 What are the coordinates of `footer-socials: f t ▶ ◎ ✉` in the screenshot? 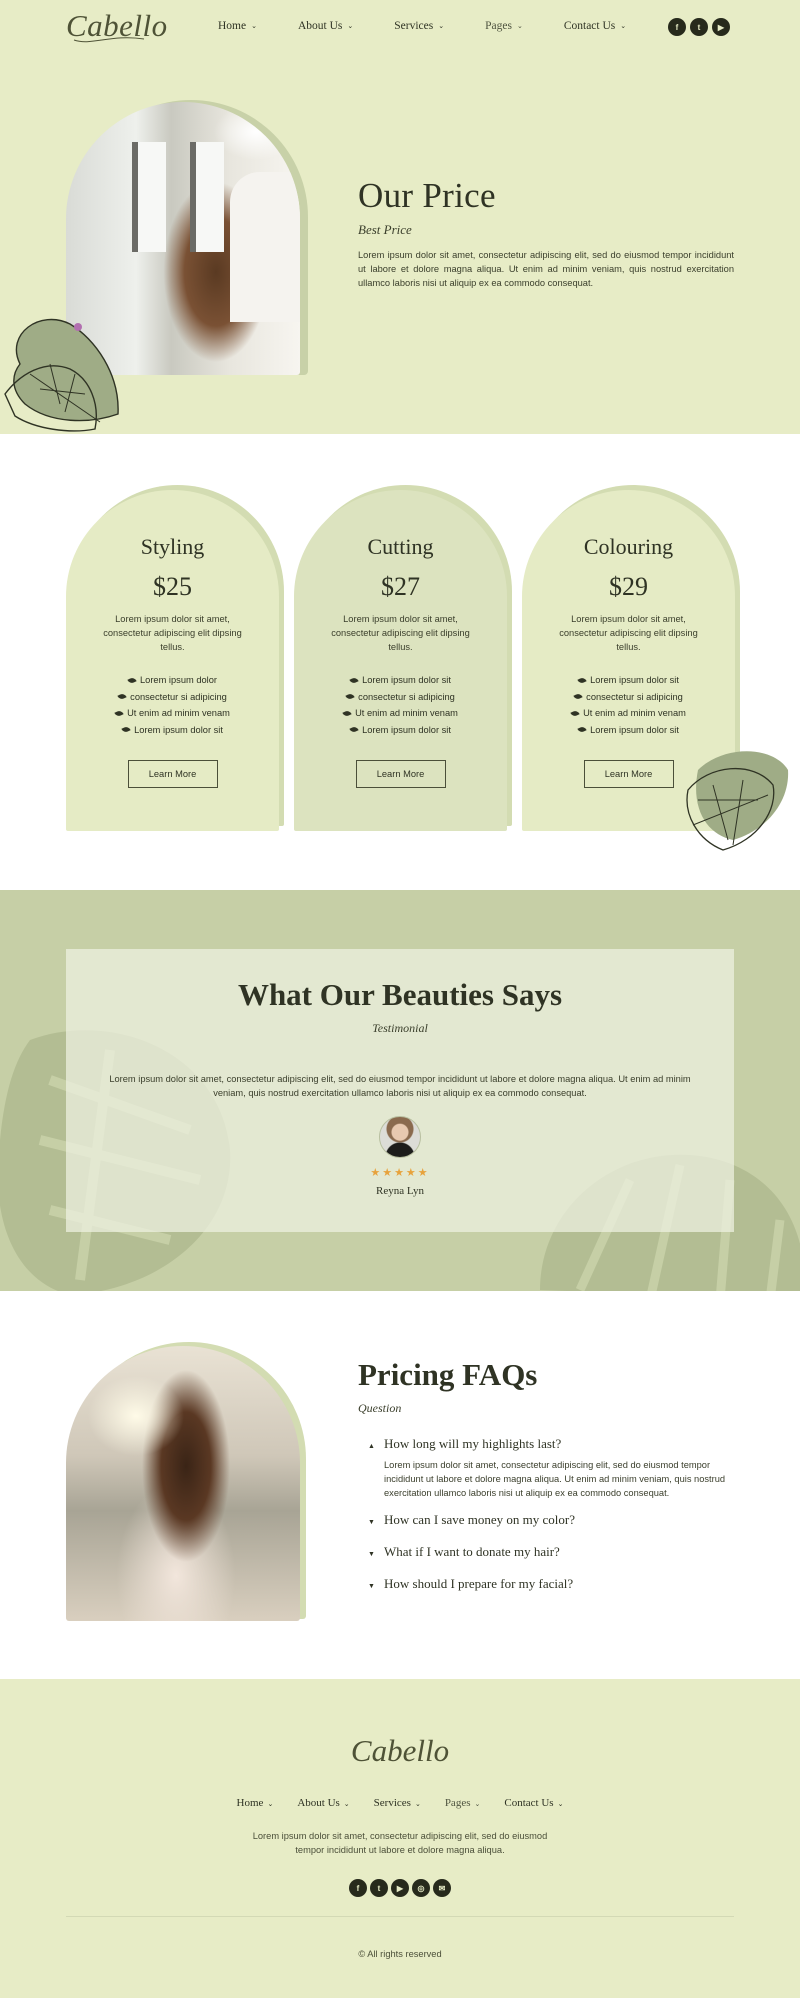 It's located at (400, 1888).